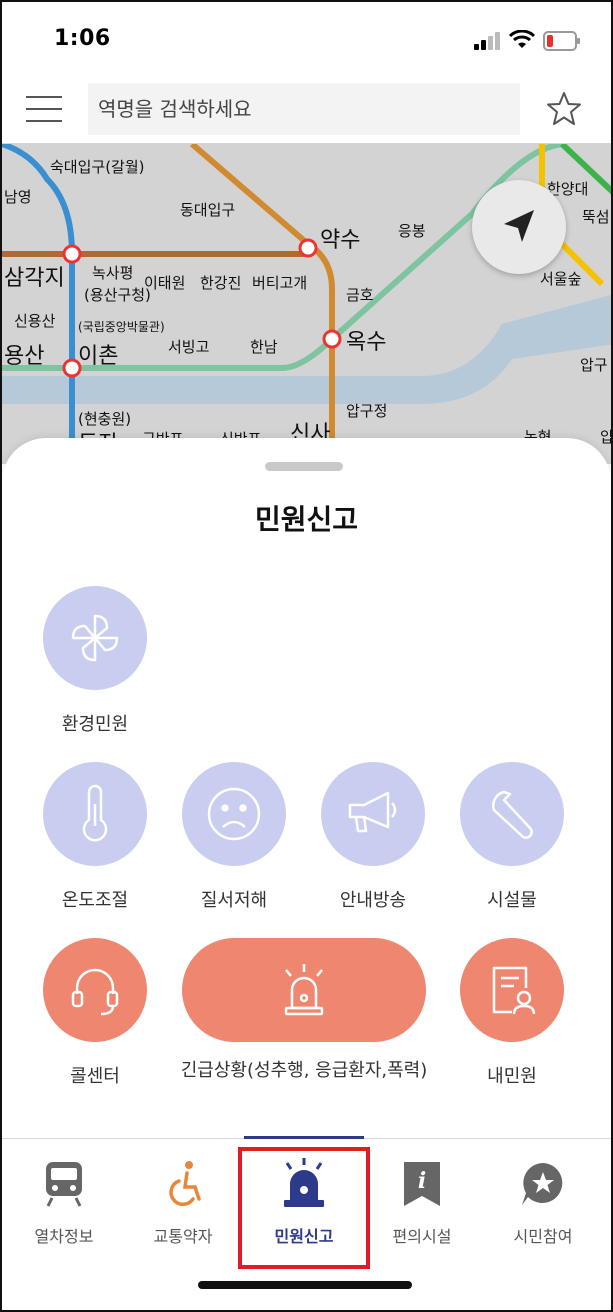 This screenshot has width=613, height=1312. Describe the element at coordinates (95, 638) in the screenshot. I see `pinwheel-icon` at that location.